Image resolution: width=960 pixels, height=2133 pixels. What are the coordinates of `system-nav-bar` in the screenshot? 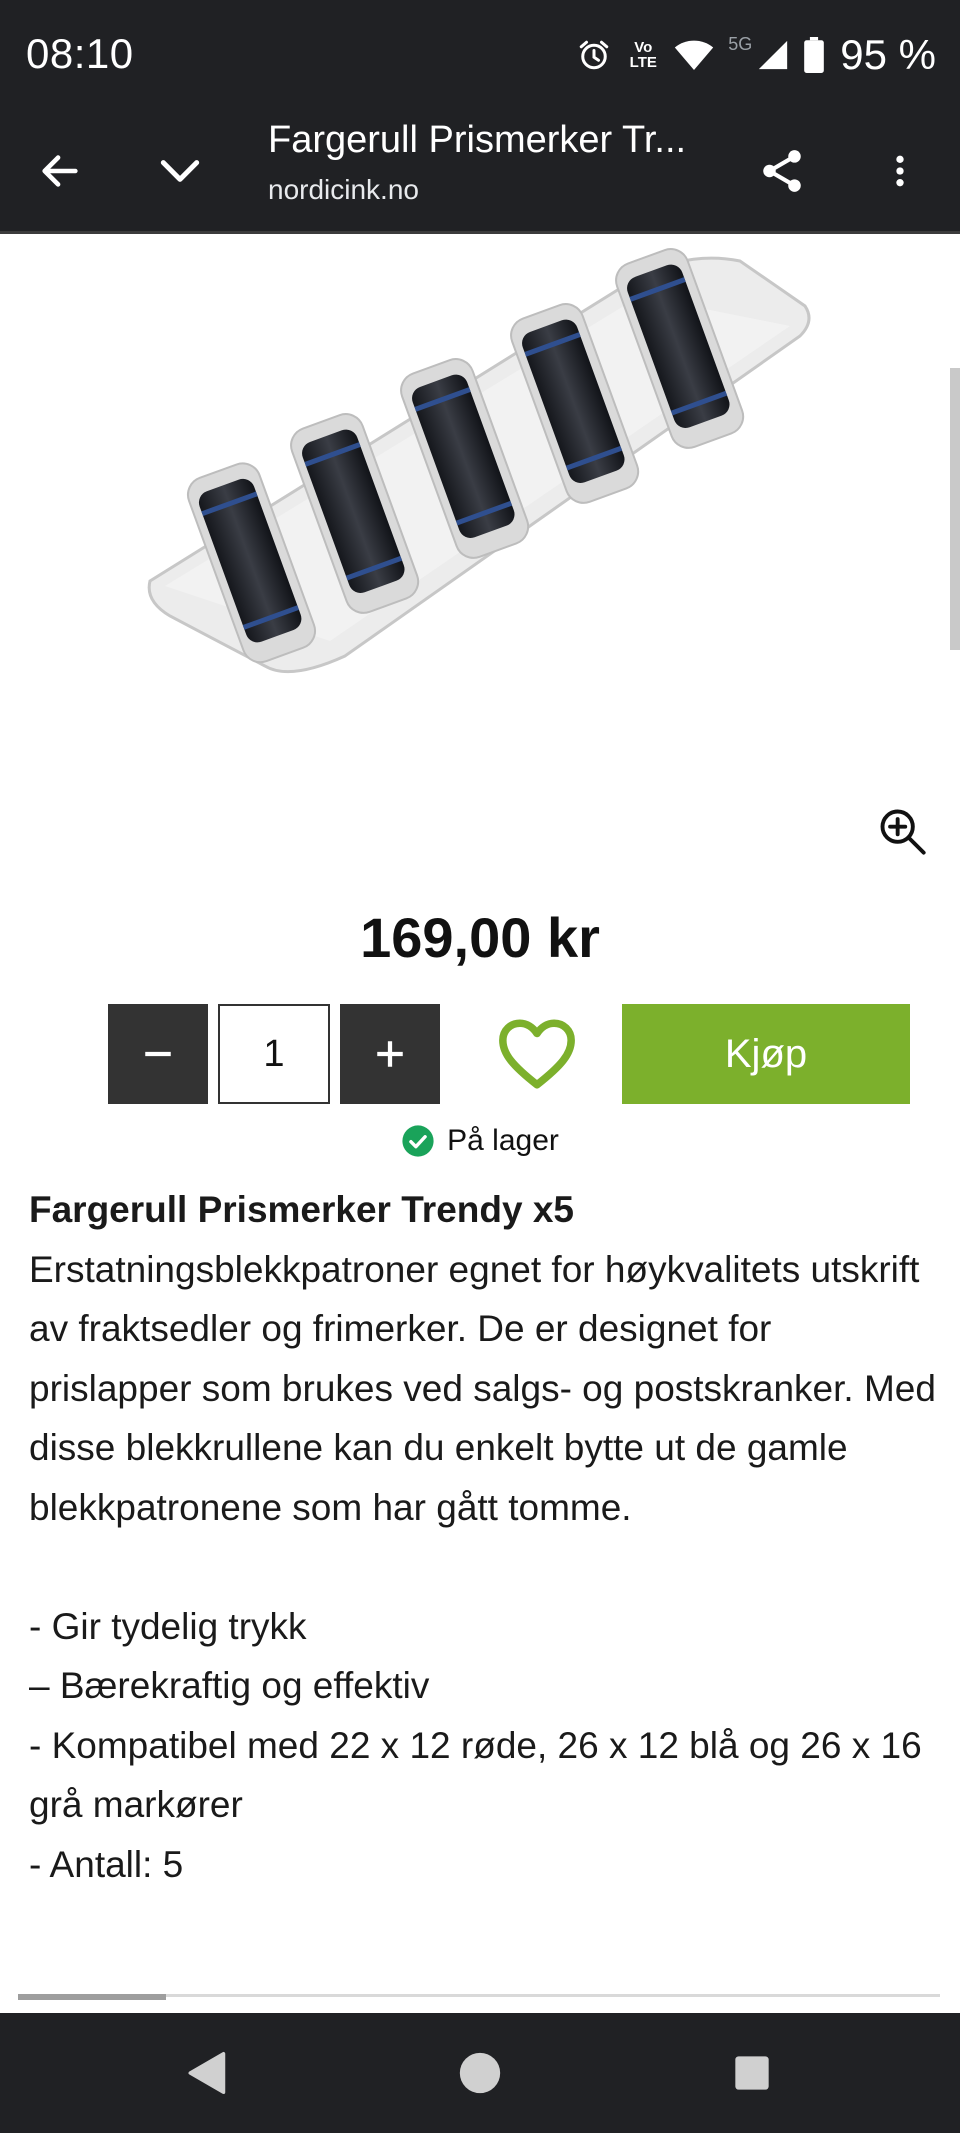 It's located at (480, 2073).